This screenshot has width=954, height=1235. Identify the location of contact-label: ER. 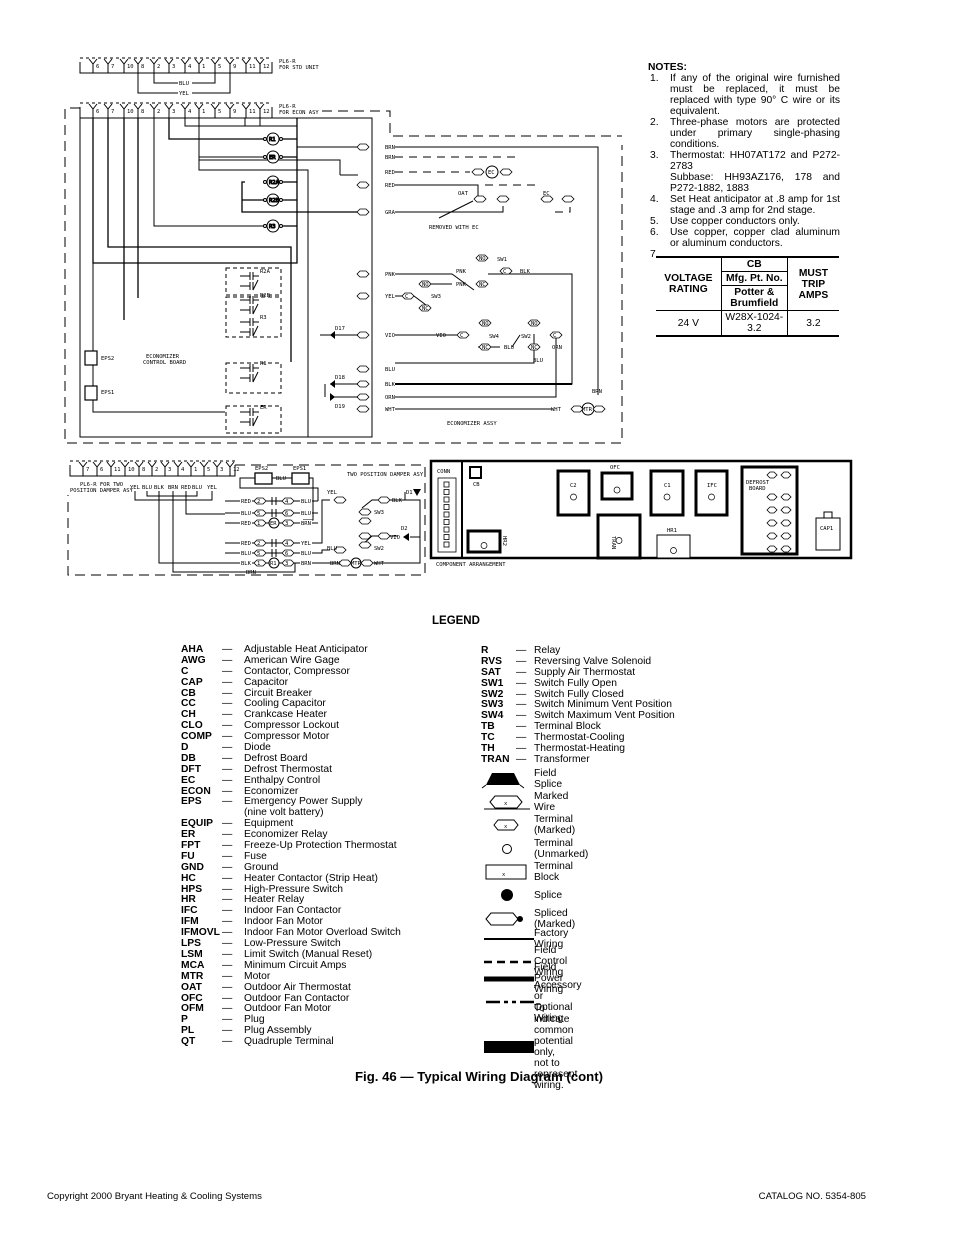
(263, 408).